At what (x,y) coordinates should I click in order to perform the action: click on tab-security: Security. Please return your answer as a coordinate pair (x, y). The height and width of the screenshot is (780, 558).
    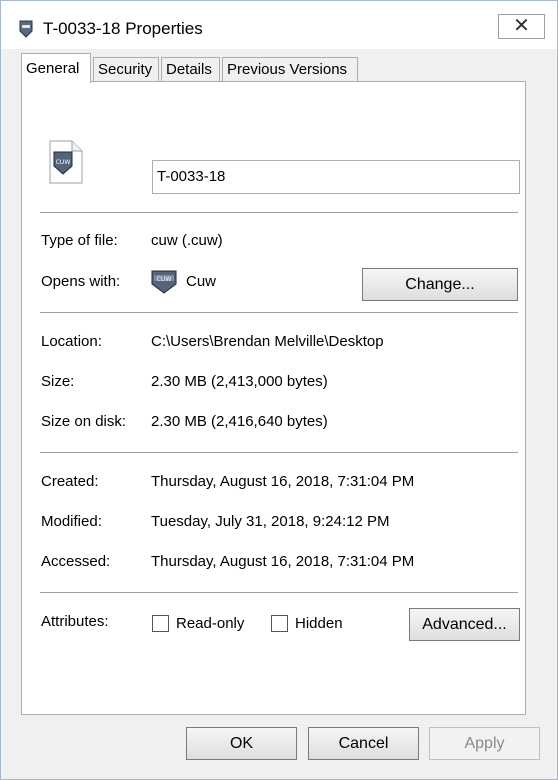
    Looking at the image, I should click on (126, 69).